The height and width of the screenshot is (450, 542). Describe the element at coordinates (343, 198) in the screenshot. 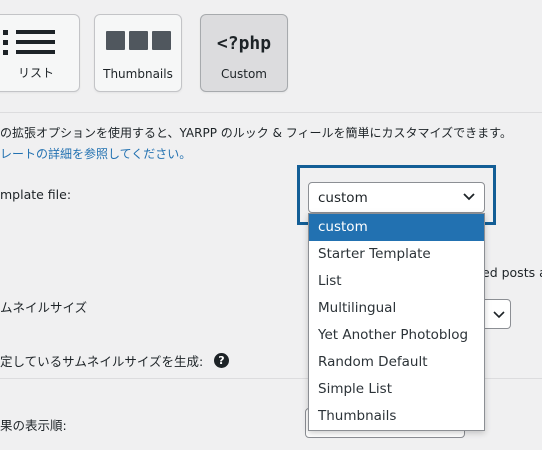

I see `template-file-select-value: custom` at that location.